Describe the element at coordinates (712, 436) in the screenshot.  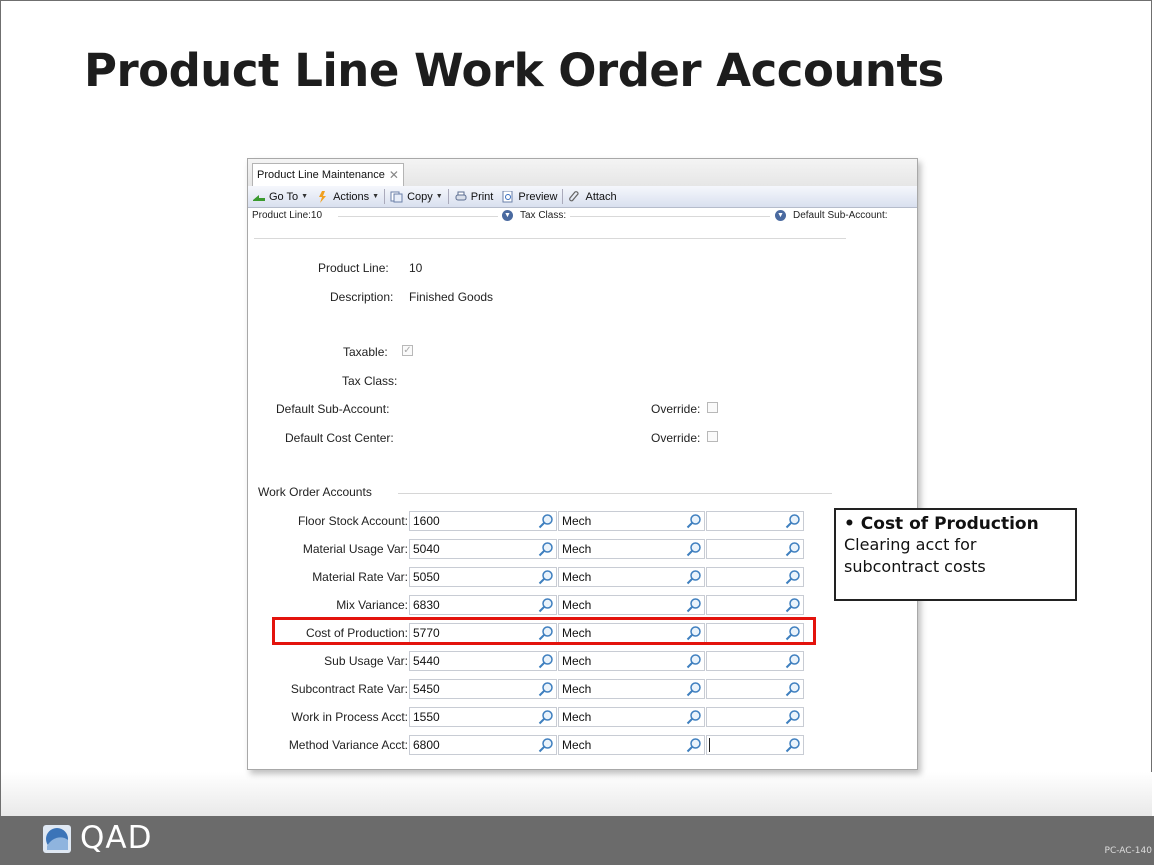
I see `cost-center-override-checkbox` at that location.